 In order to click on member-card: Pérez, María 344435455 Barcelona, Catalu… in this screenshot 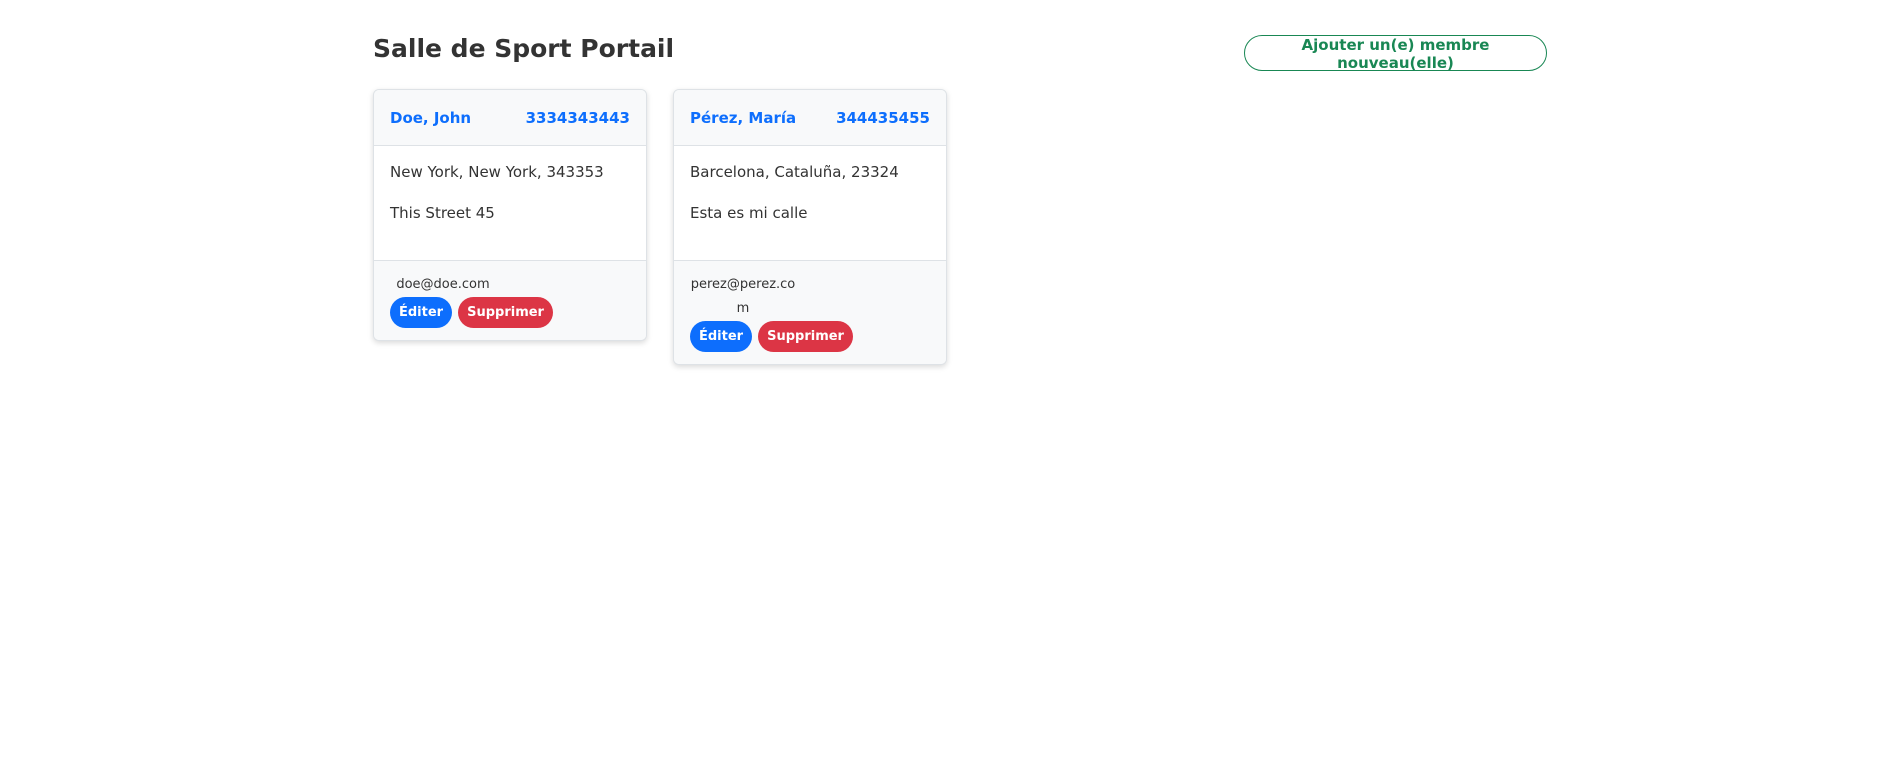, I will do `click(810, 227)`.